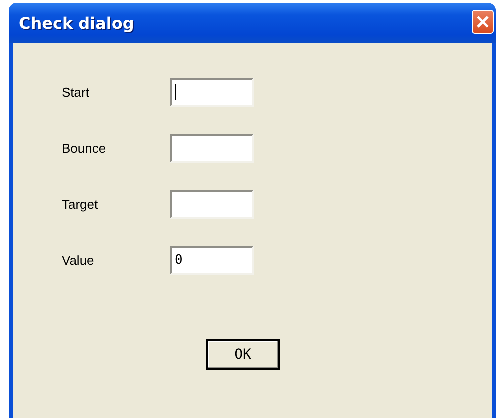  Describe the element at coordinates (85, 148) in the screenshot. I see `field-label: Bounce` at that location.